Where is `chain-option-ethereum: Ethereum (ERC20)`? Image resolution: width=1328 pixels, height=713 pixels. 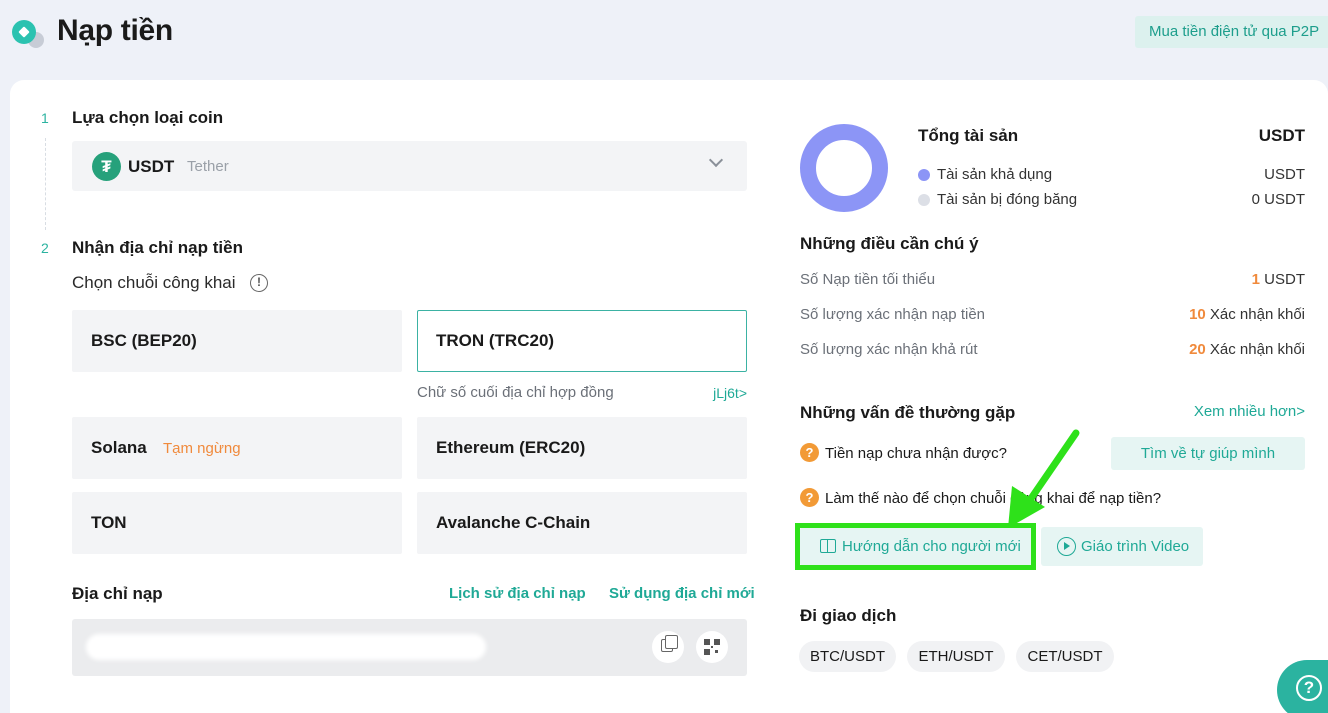
chain-option-ethereum: Ethereum (ERC20) is located at coordinates (582, 448).